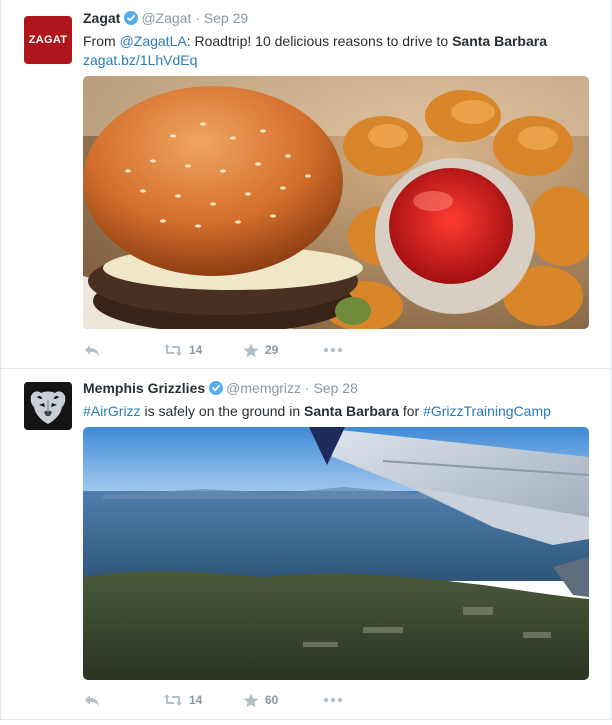 This screenshot has width=612, height=725. I want to click on tweet-actions: 14 60, so click(213, 700).